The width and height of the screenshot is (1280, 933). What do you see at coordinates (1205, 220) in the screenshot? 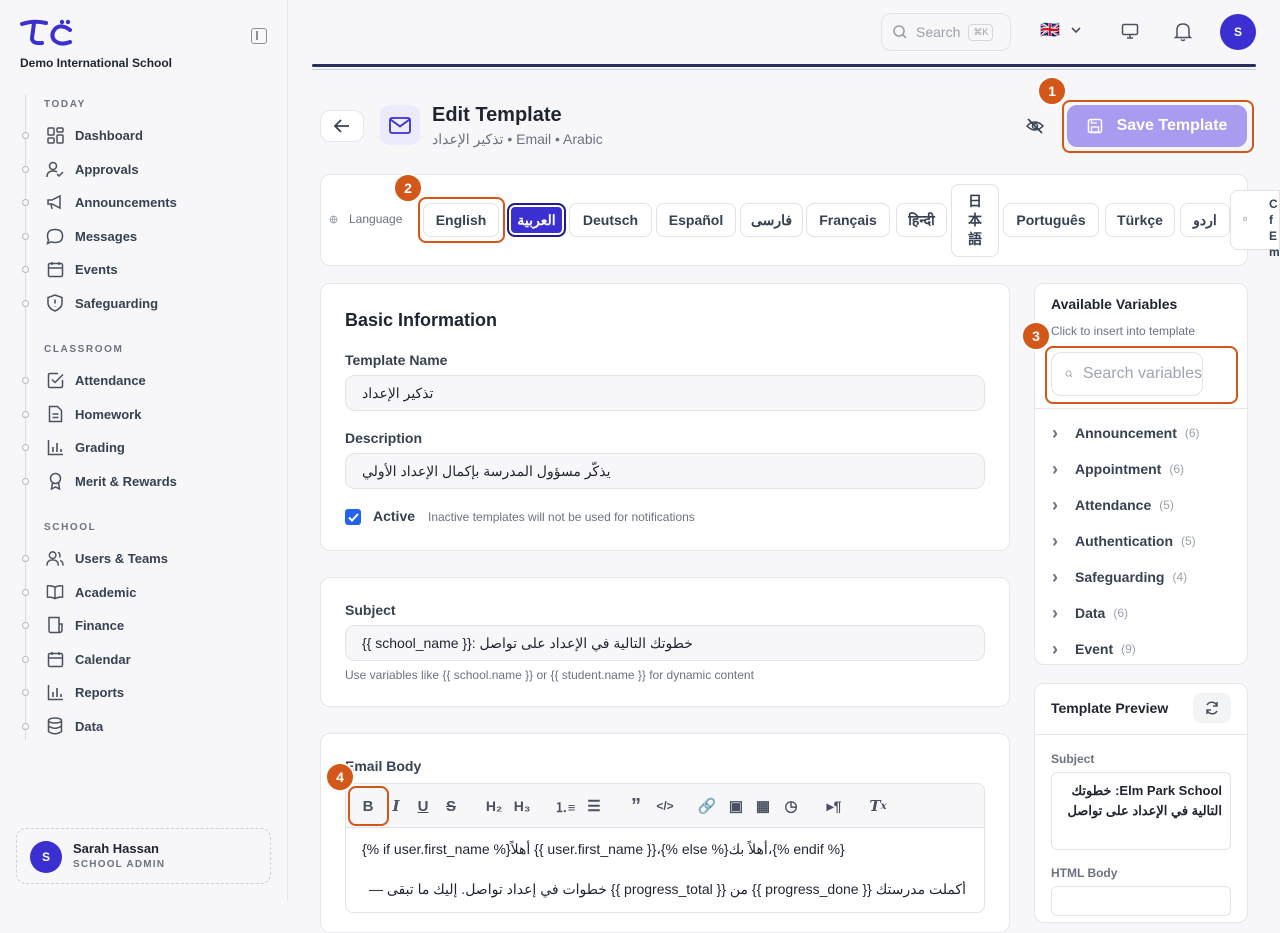
I see `language-option: اردو` at bounding box center [1205, 220].